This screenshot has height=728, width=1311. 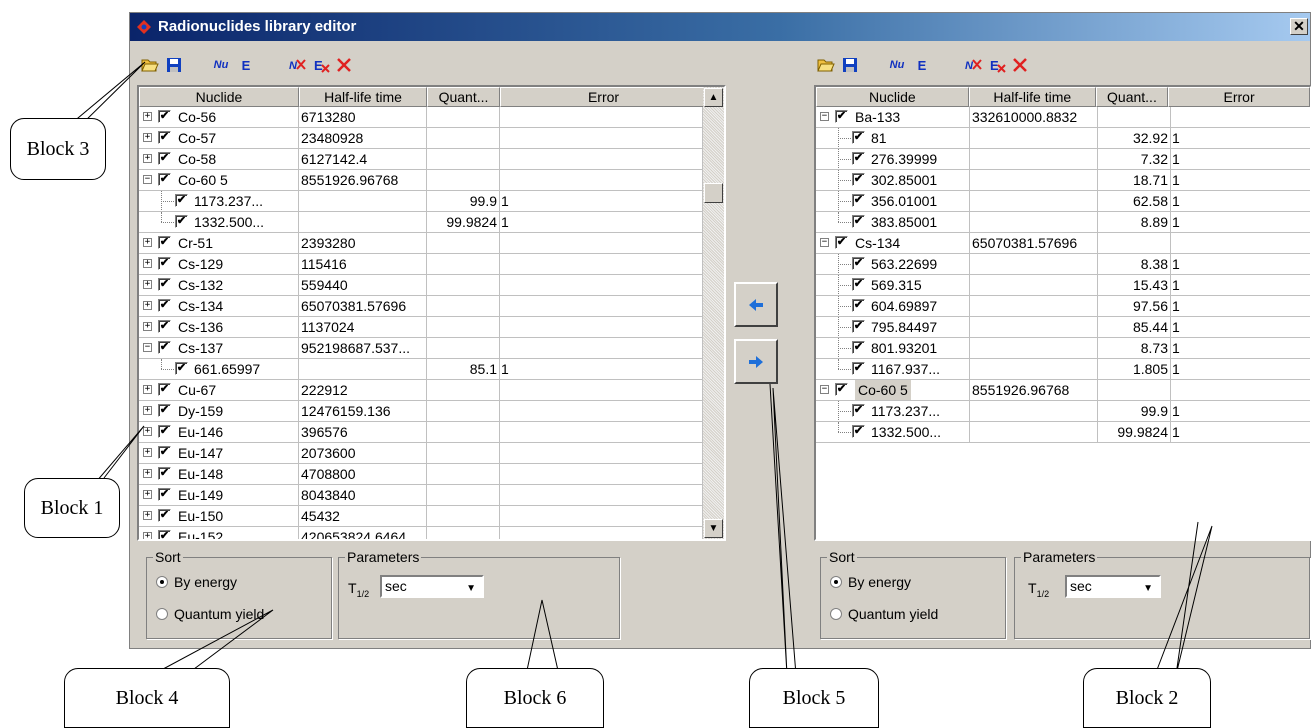 What do you see at coordinates (58, 149) in the screenshot?
I see `callout-block3: Block 3` at bounding box center [58, 149].